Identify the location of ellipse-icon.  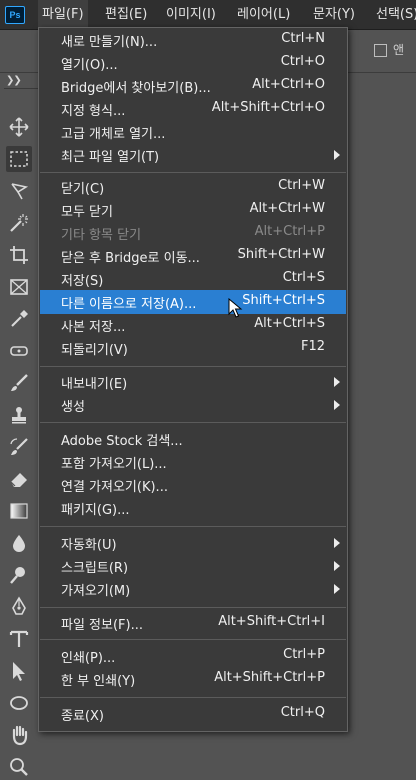
(19, 703).